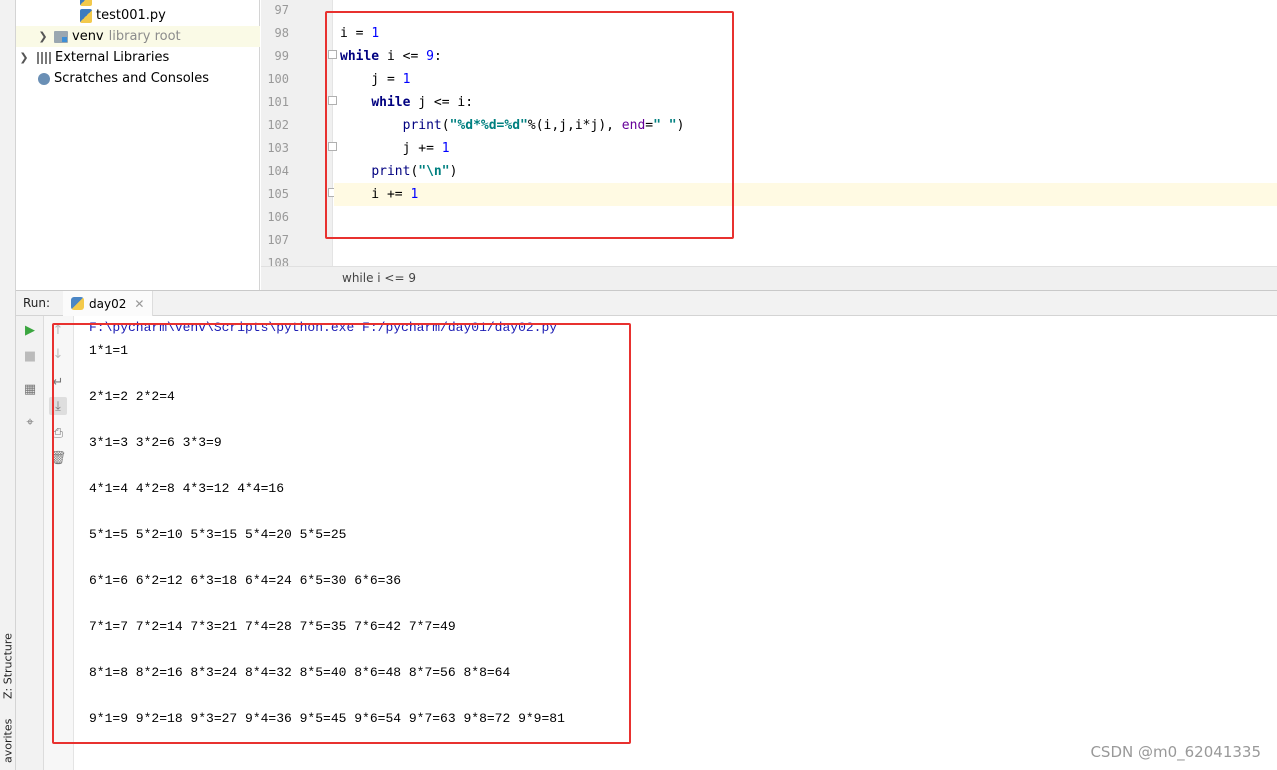  What do you see at coordinates (30, 389) in the screenshot?
I see `layout-icon: ▦` at bounding box center [30, 389].